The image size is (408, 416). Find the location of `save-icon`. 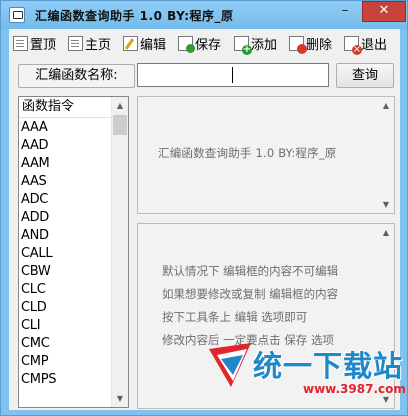

save-icon is located at coordinates (186, 44).